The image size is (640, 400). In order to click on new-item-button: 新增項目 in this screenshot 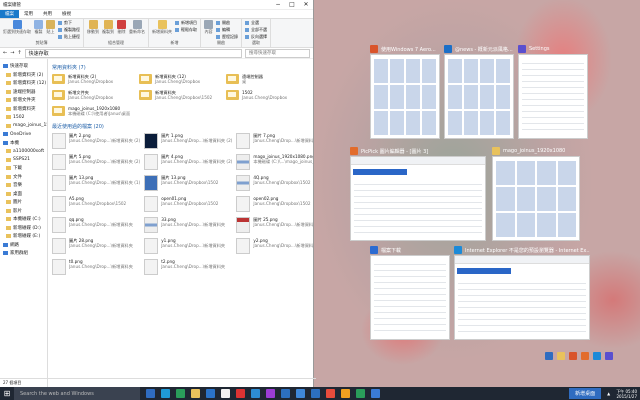, I will do `click(186, 23)`.